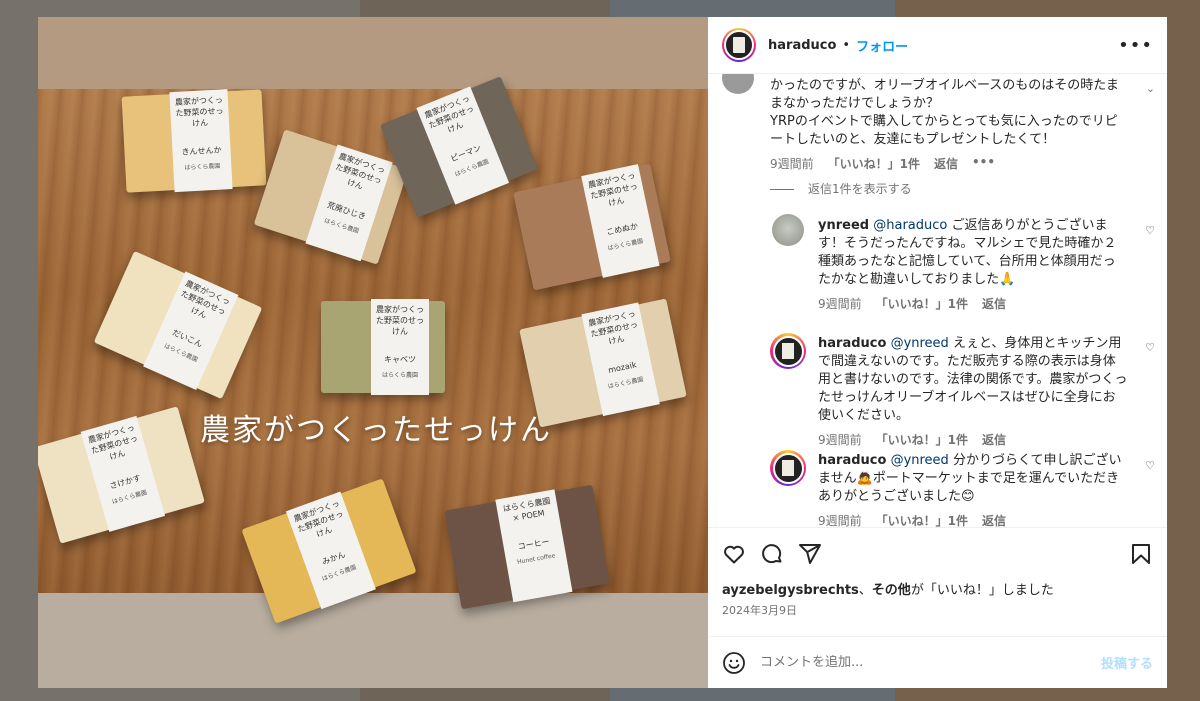 The width and height of the screenshot is (1200, 701). What do you see at coordinates (376, 430) in the screenshot?
I see `image-caption-overlay: 農家がつくったせっけん` at bounding box center [376, 430].